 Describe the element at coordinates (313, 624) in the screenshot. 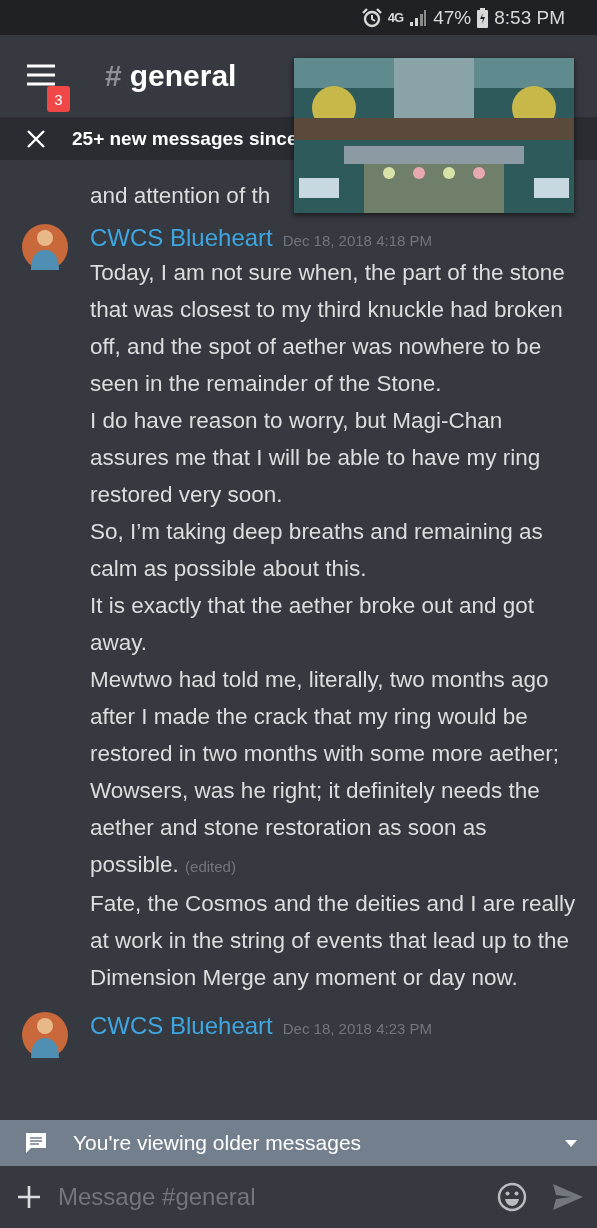

I see `message-text: It is exactly that the aether broke out and got away.` at that location.